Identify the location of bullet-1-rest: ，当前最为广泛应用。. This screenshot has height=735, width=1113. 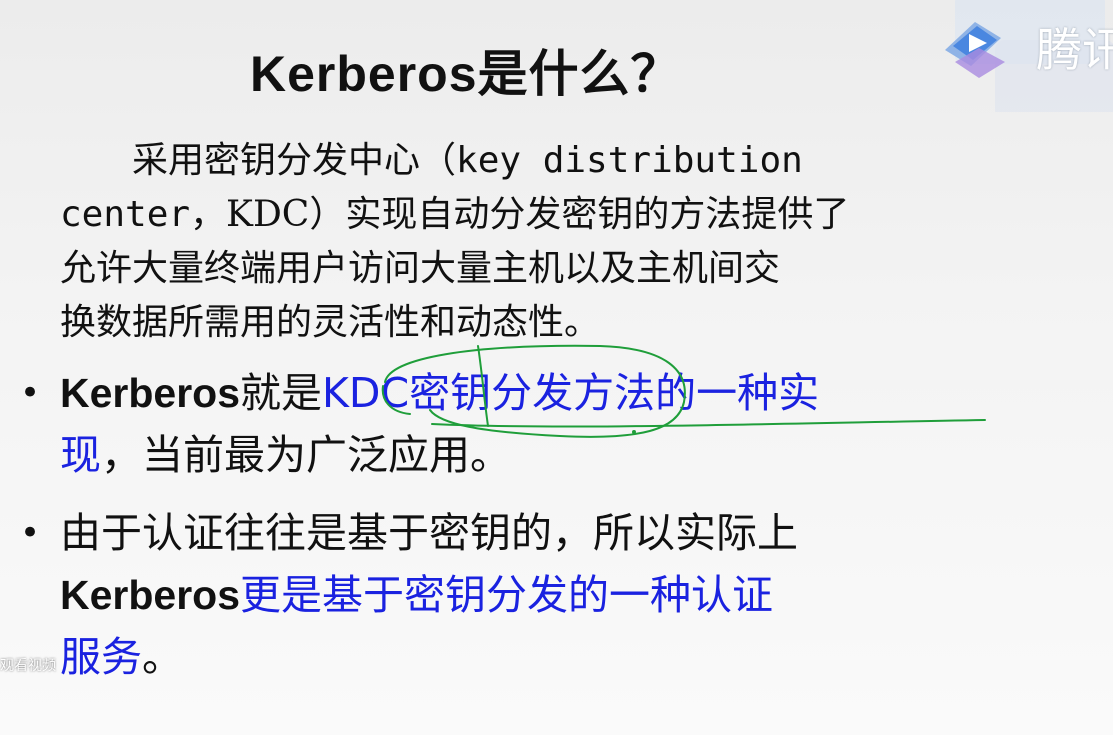
(306, 455).